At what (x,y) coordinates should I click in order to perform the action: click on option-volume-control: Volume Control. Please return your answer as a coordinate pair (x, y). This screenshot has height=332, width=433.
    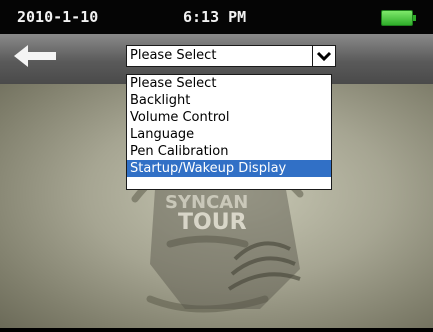
    Looking at the image, I should click on (229, 117).